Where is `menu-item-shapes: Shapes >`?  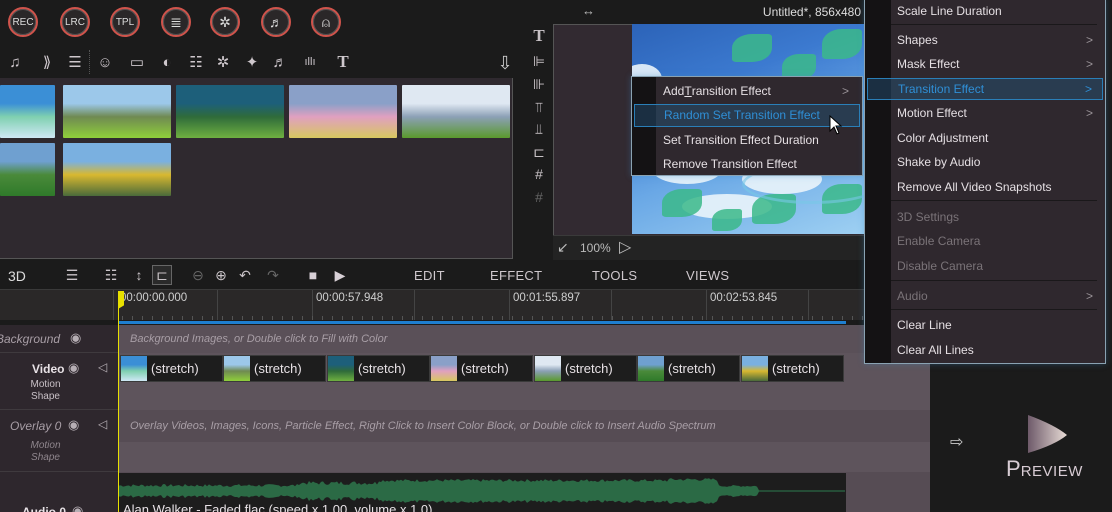 menu-item-shapes: Shapes > is located at coordinates (1000, 40).